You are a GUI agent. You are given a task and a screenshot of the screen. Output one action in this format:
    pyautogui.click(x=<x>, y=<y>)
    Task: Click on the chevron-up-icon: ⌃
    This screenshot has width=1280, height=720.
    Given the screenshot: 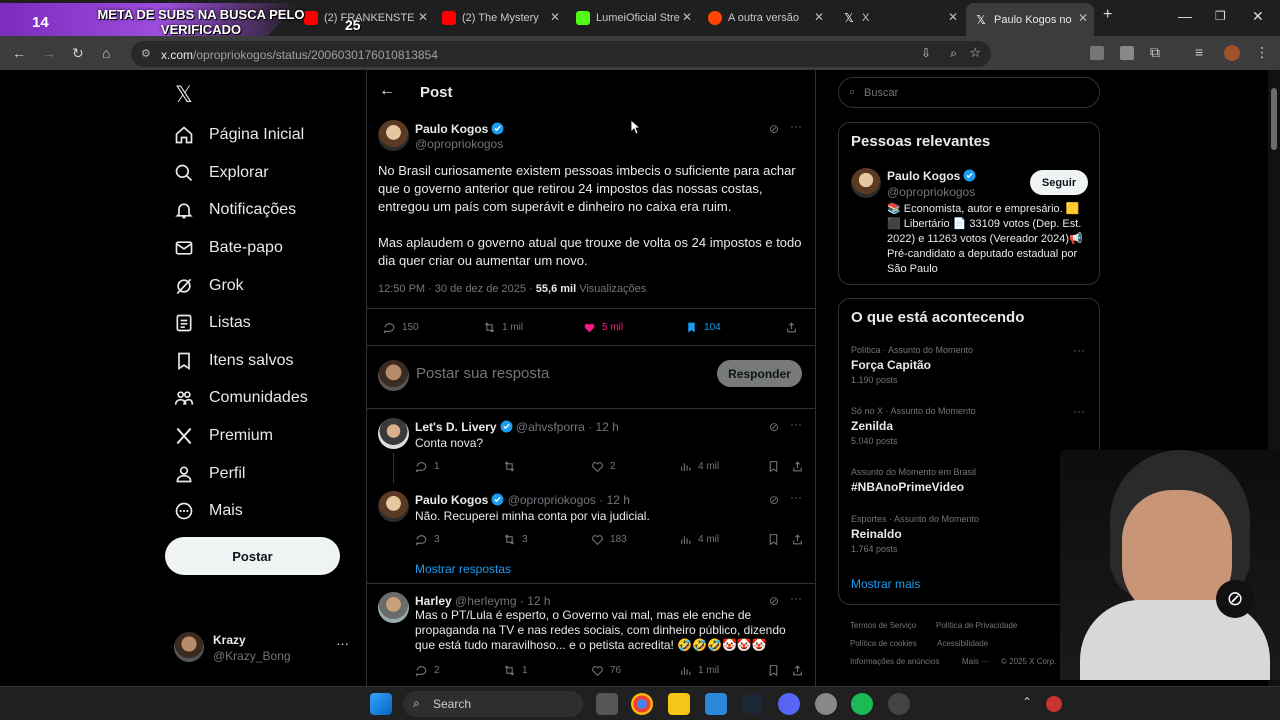 What is the action you would take?
    pyautogui.click(x=1027, y=702)
    